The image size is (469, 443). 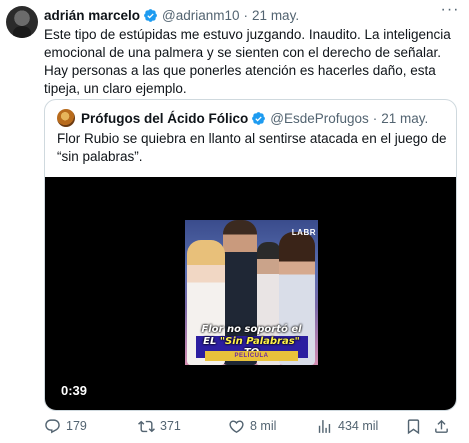 I want to click on share-button, so click(x=441, y=426).